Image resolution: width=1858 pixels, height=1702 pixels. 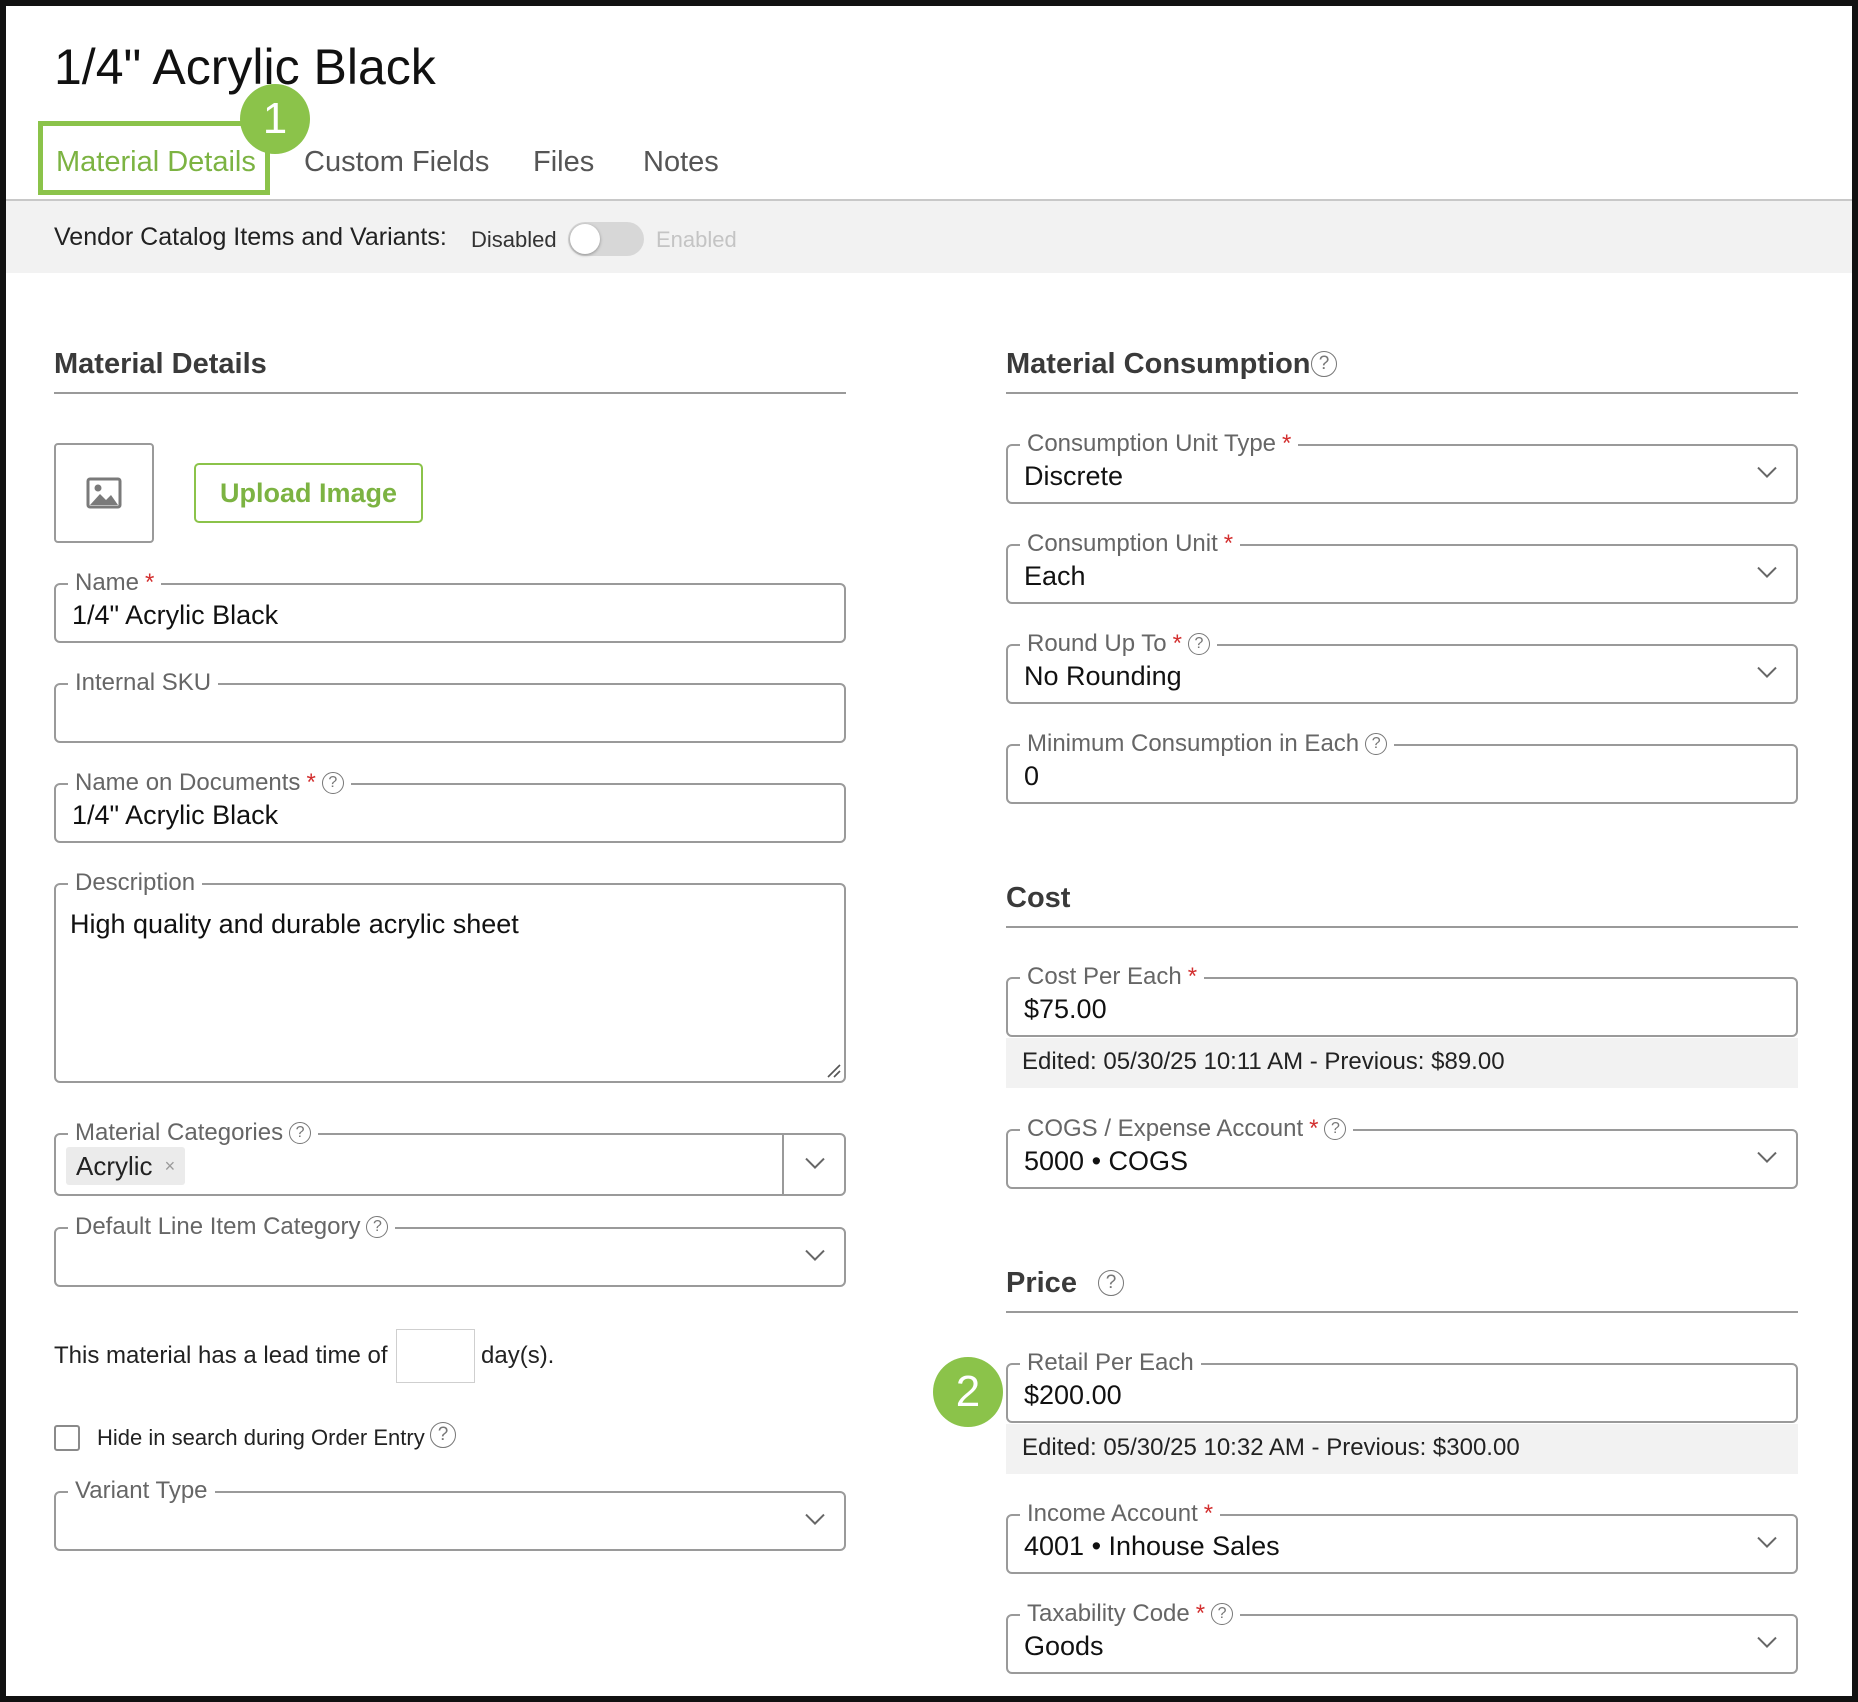 What do you see at coordinates (1402, 1385) in the screenshot?
I see `retail-per-each-field: Retail Per Each $200.00` at bounding box center [1402, 1385].